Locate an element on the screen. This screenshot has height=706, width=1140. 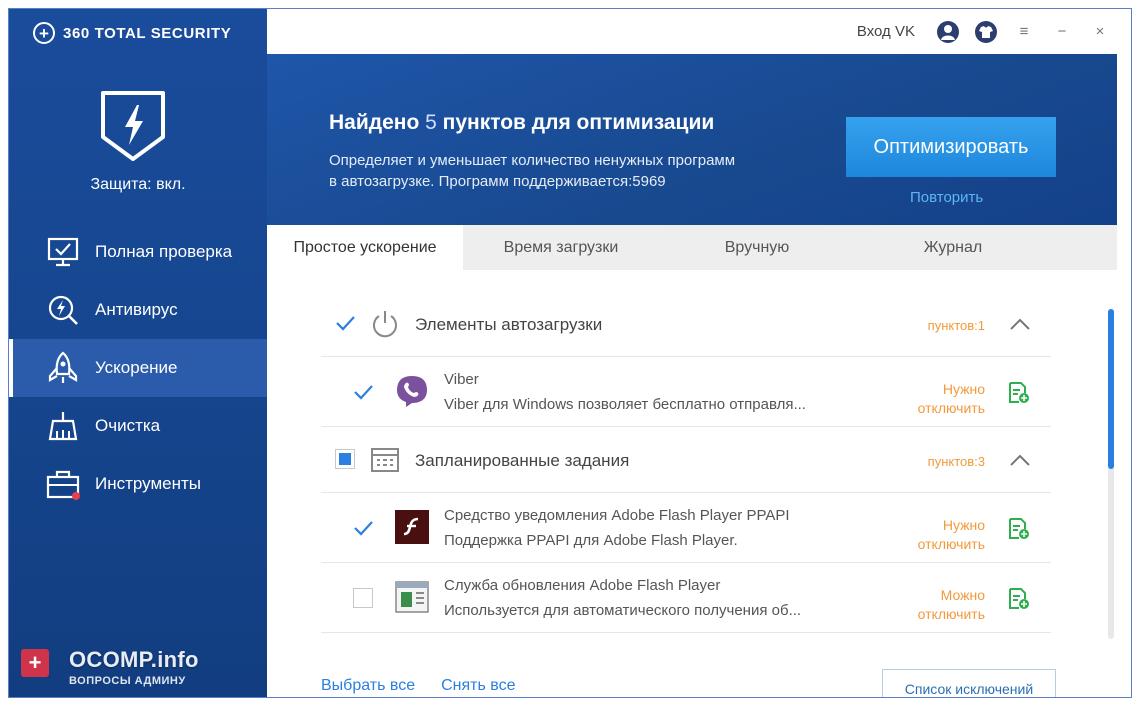
protection-status: Защита: вкл. is located at coordinates (138, 184).